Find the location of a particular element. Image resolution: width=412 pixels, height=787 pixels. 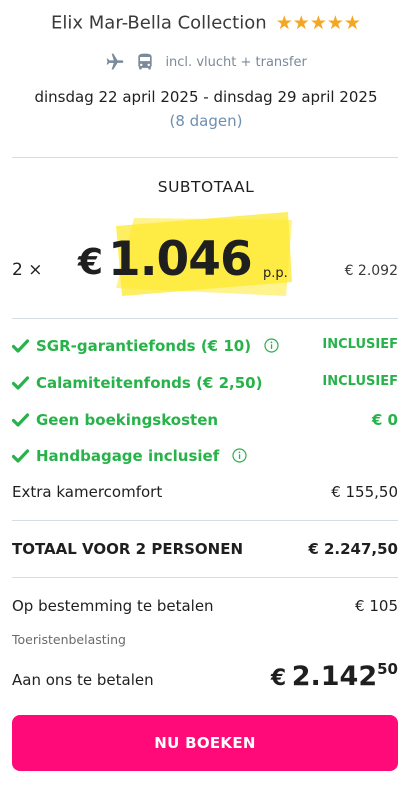

subtotal-heading: SUBTOTAAL is located at coordinates (206, 187).